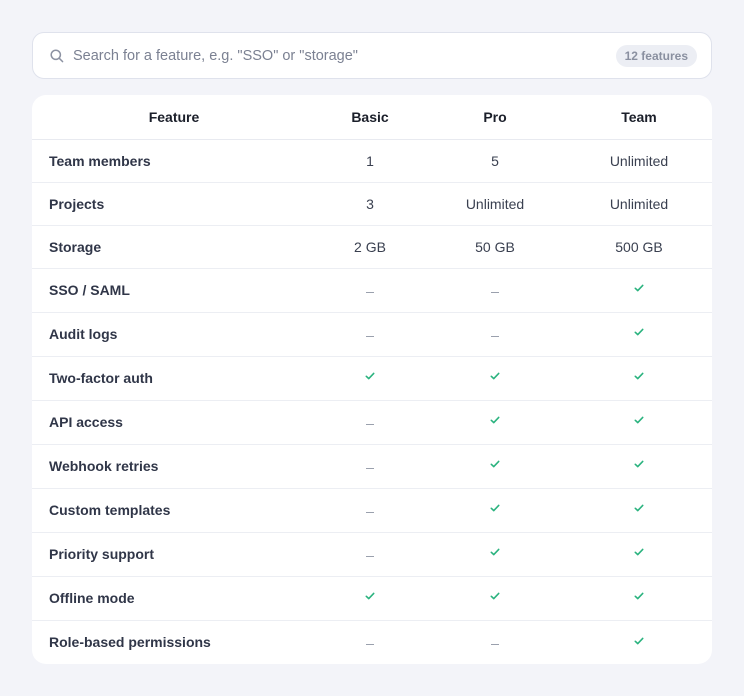  I want to click on table-row: Offline mode, so click(372, 598).